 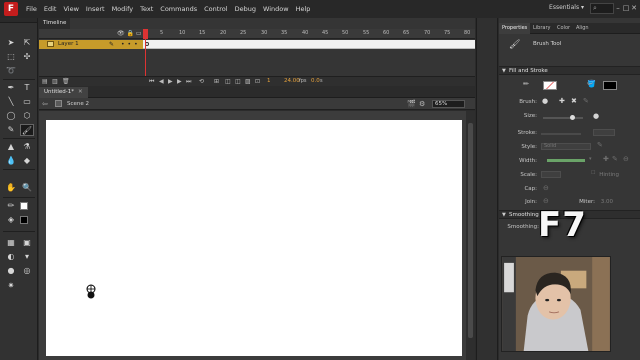 What do you see at coordinates (422, 104) in the screenshot?
I see `edit-symbol-icon: ⚙` at bounding box center [422, 104].